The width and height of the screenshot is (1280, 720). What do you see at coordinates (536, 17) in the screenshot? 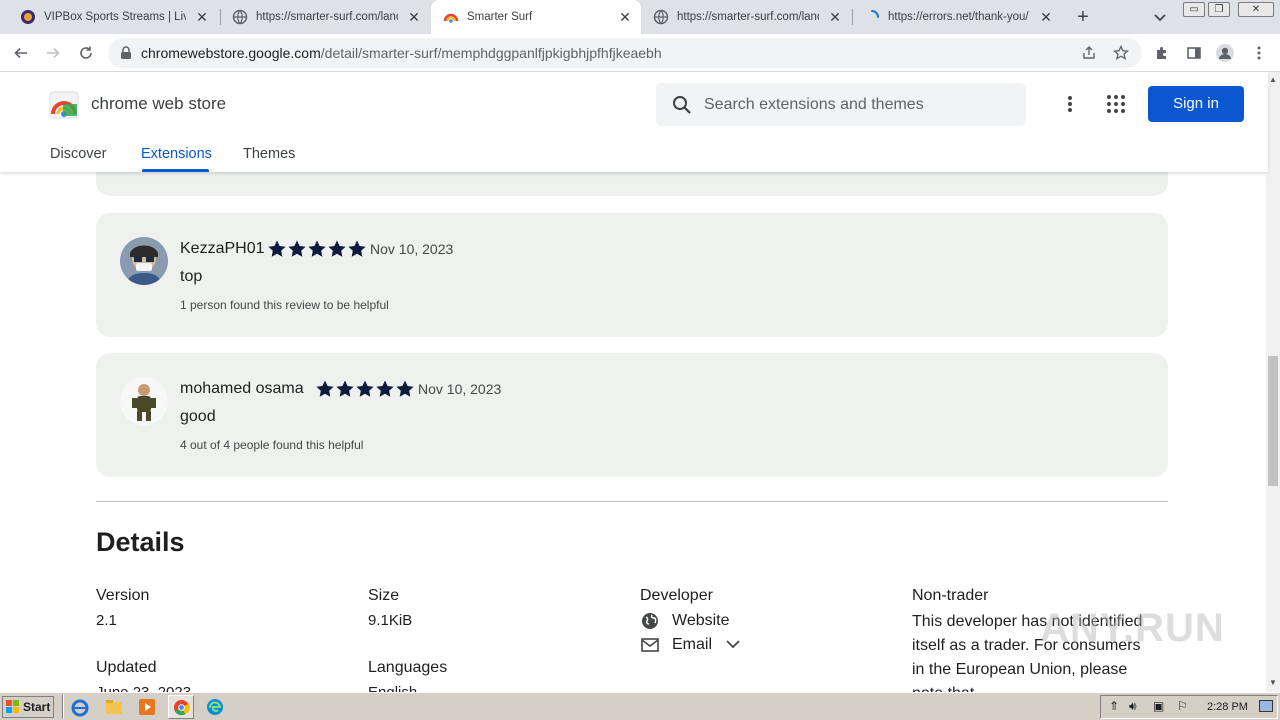
I see `tab-smarter-surf: Smarter Surf ✕` at bounding box center [536, 17].